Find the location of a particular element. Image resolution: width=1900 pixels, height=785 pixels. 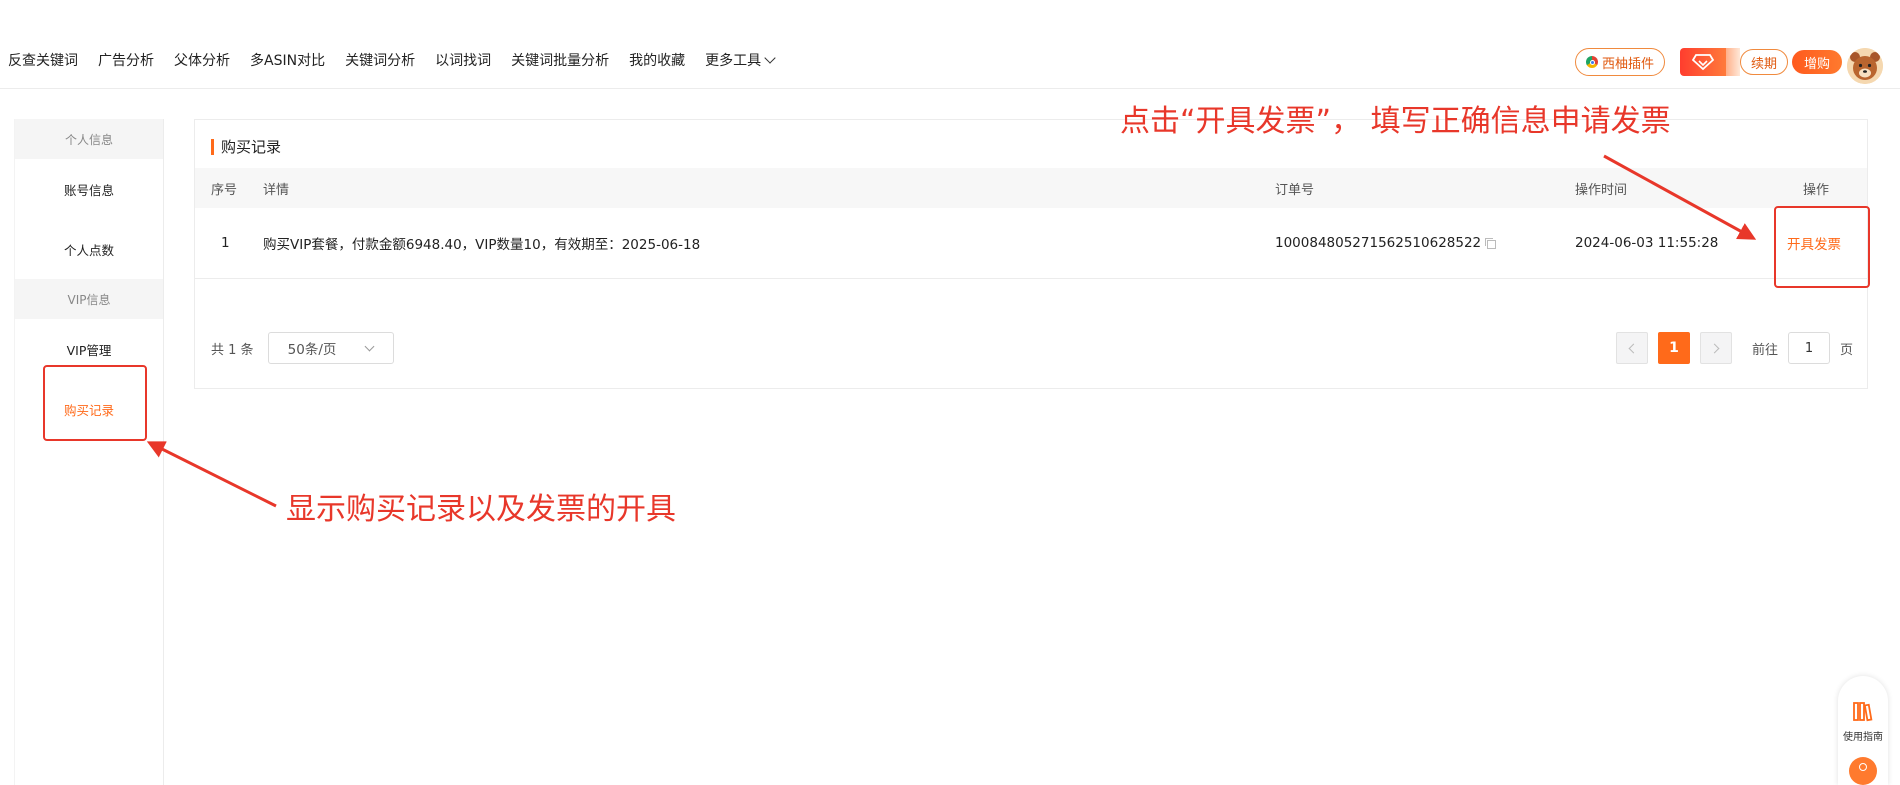

annotation-bottom-text: 显示购买记录以及发票的开具 is located at coordinates (481, 509).